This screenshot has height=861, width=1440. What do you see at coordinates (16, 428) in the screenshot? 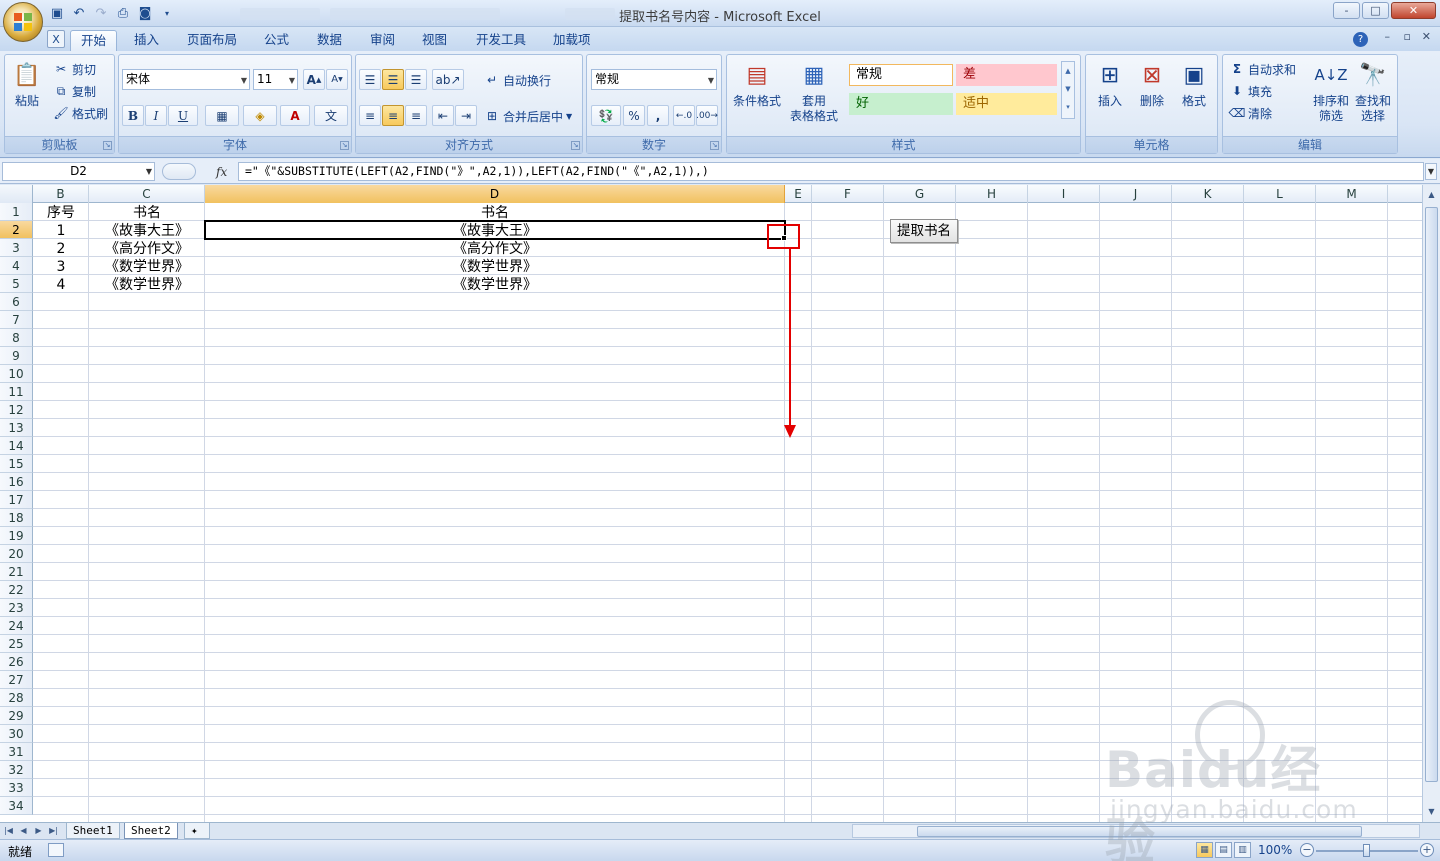
I see `row-header: 13` at bounding box center [16, 428].